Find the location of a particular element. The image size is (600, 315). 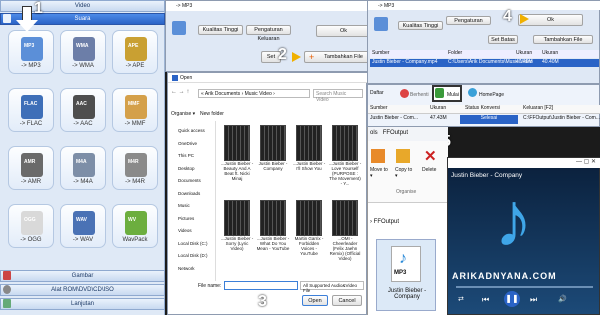

nav-item: Pictures is located at coordinates (186, 218).